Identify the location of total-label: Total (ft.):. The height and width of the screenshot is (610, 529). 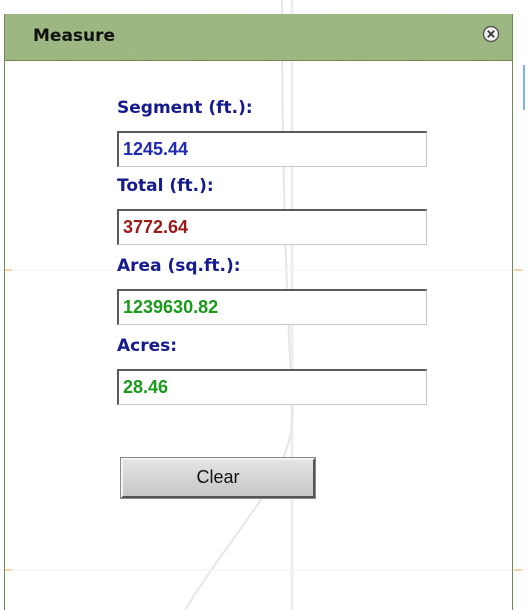
(165, 186).